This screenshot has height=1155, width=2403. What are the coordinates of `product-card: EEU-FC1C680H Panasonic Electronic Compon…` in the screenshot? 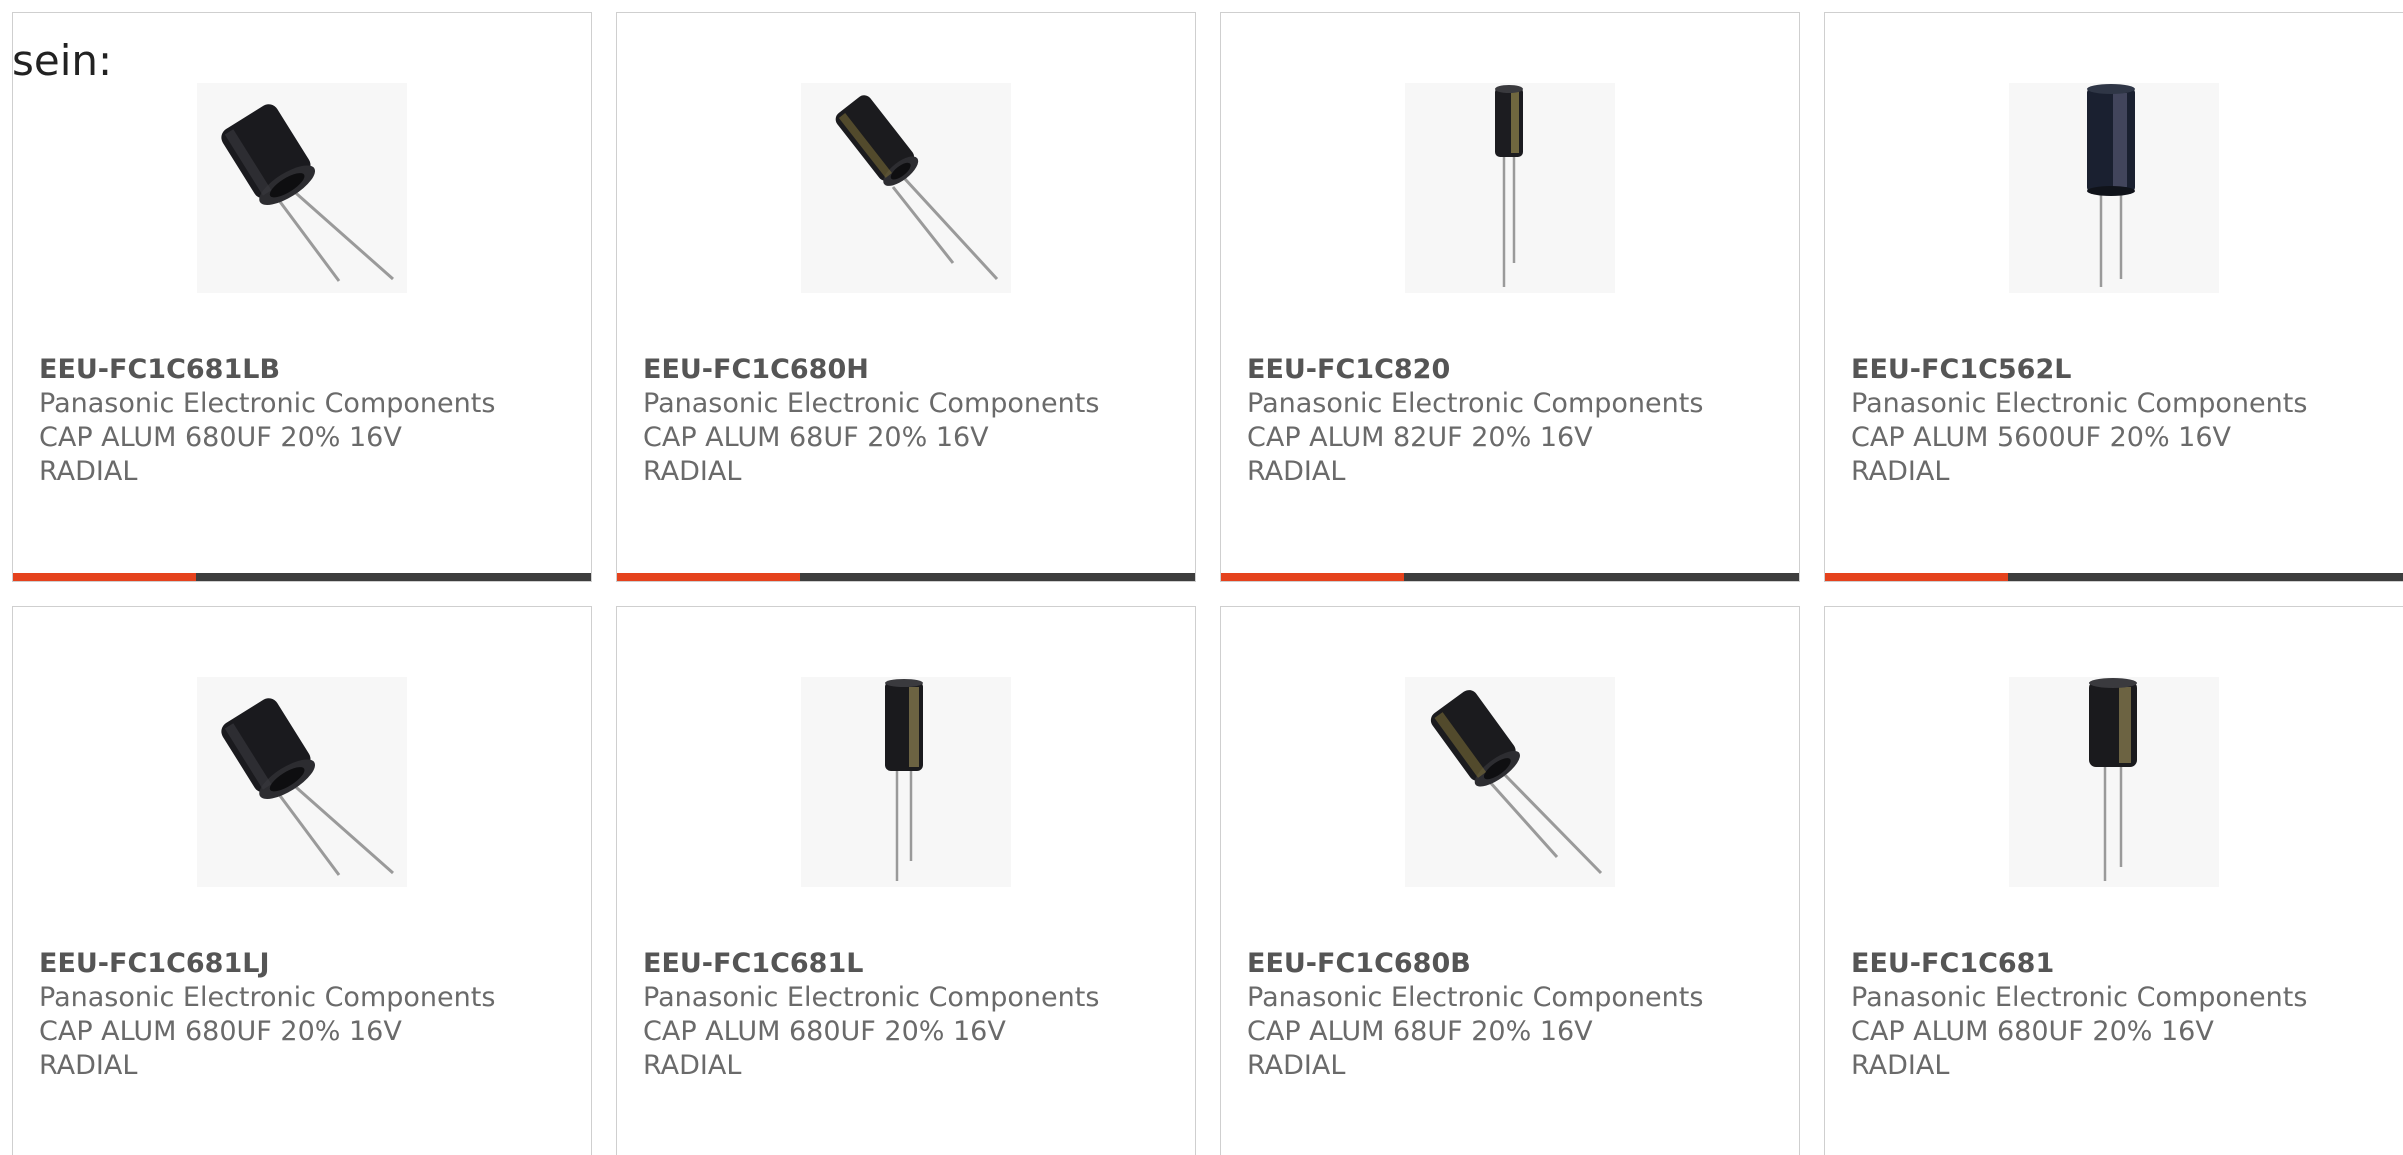 It's located at (906, 297).